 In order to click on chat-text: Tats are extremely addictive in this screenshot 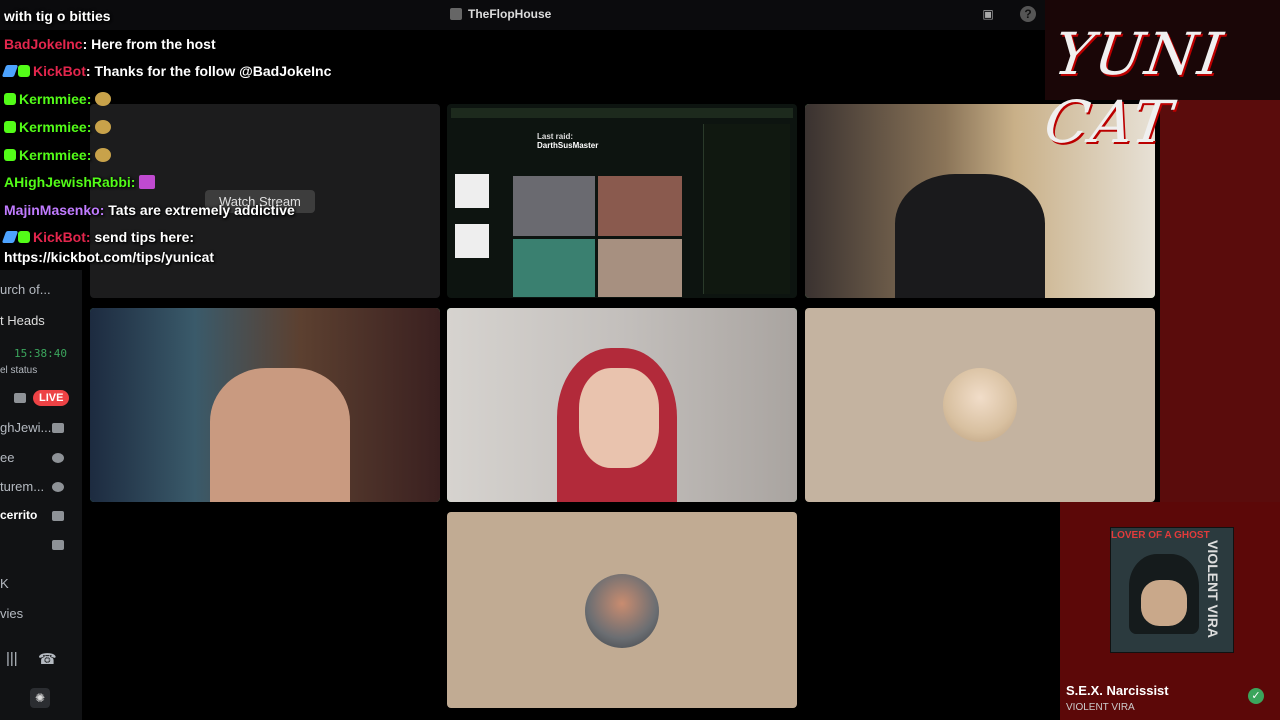, I will do `click(201, 210)`.